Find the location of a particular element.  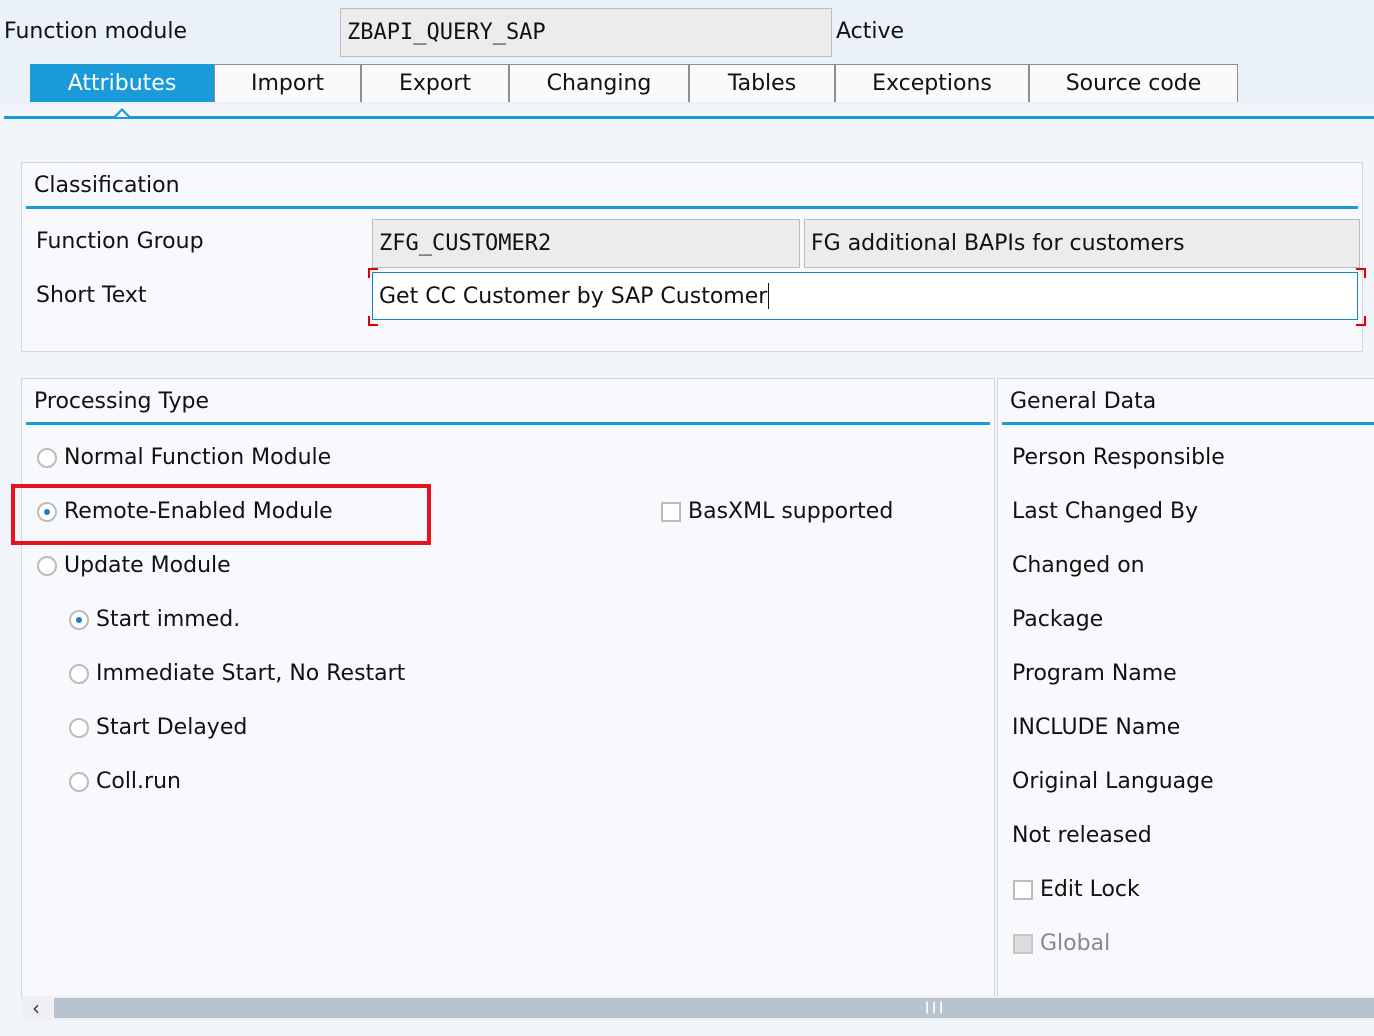

last-changed-by-label: Last Changed By is located at coordinates (1105, 511).